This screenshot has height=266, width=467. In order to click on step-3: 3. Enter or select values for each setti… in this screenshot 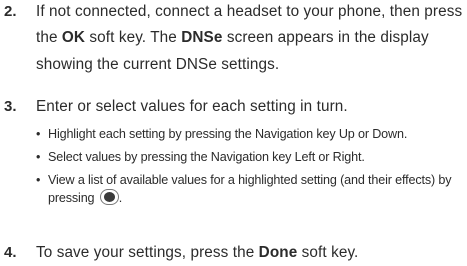, I will do `click(233, 107)`.